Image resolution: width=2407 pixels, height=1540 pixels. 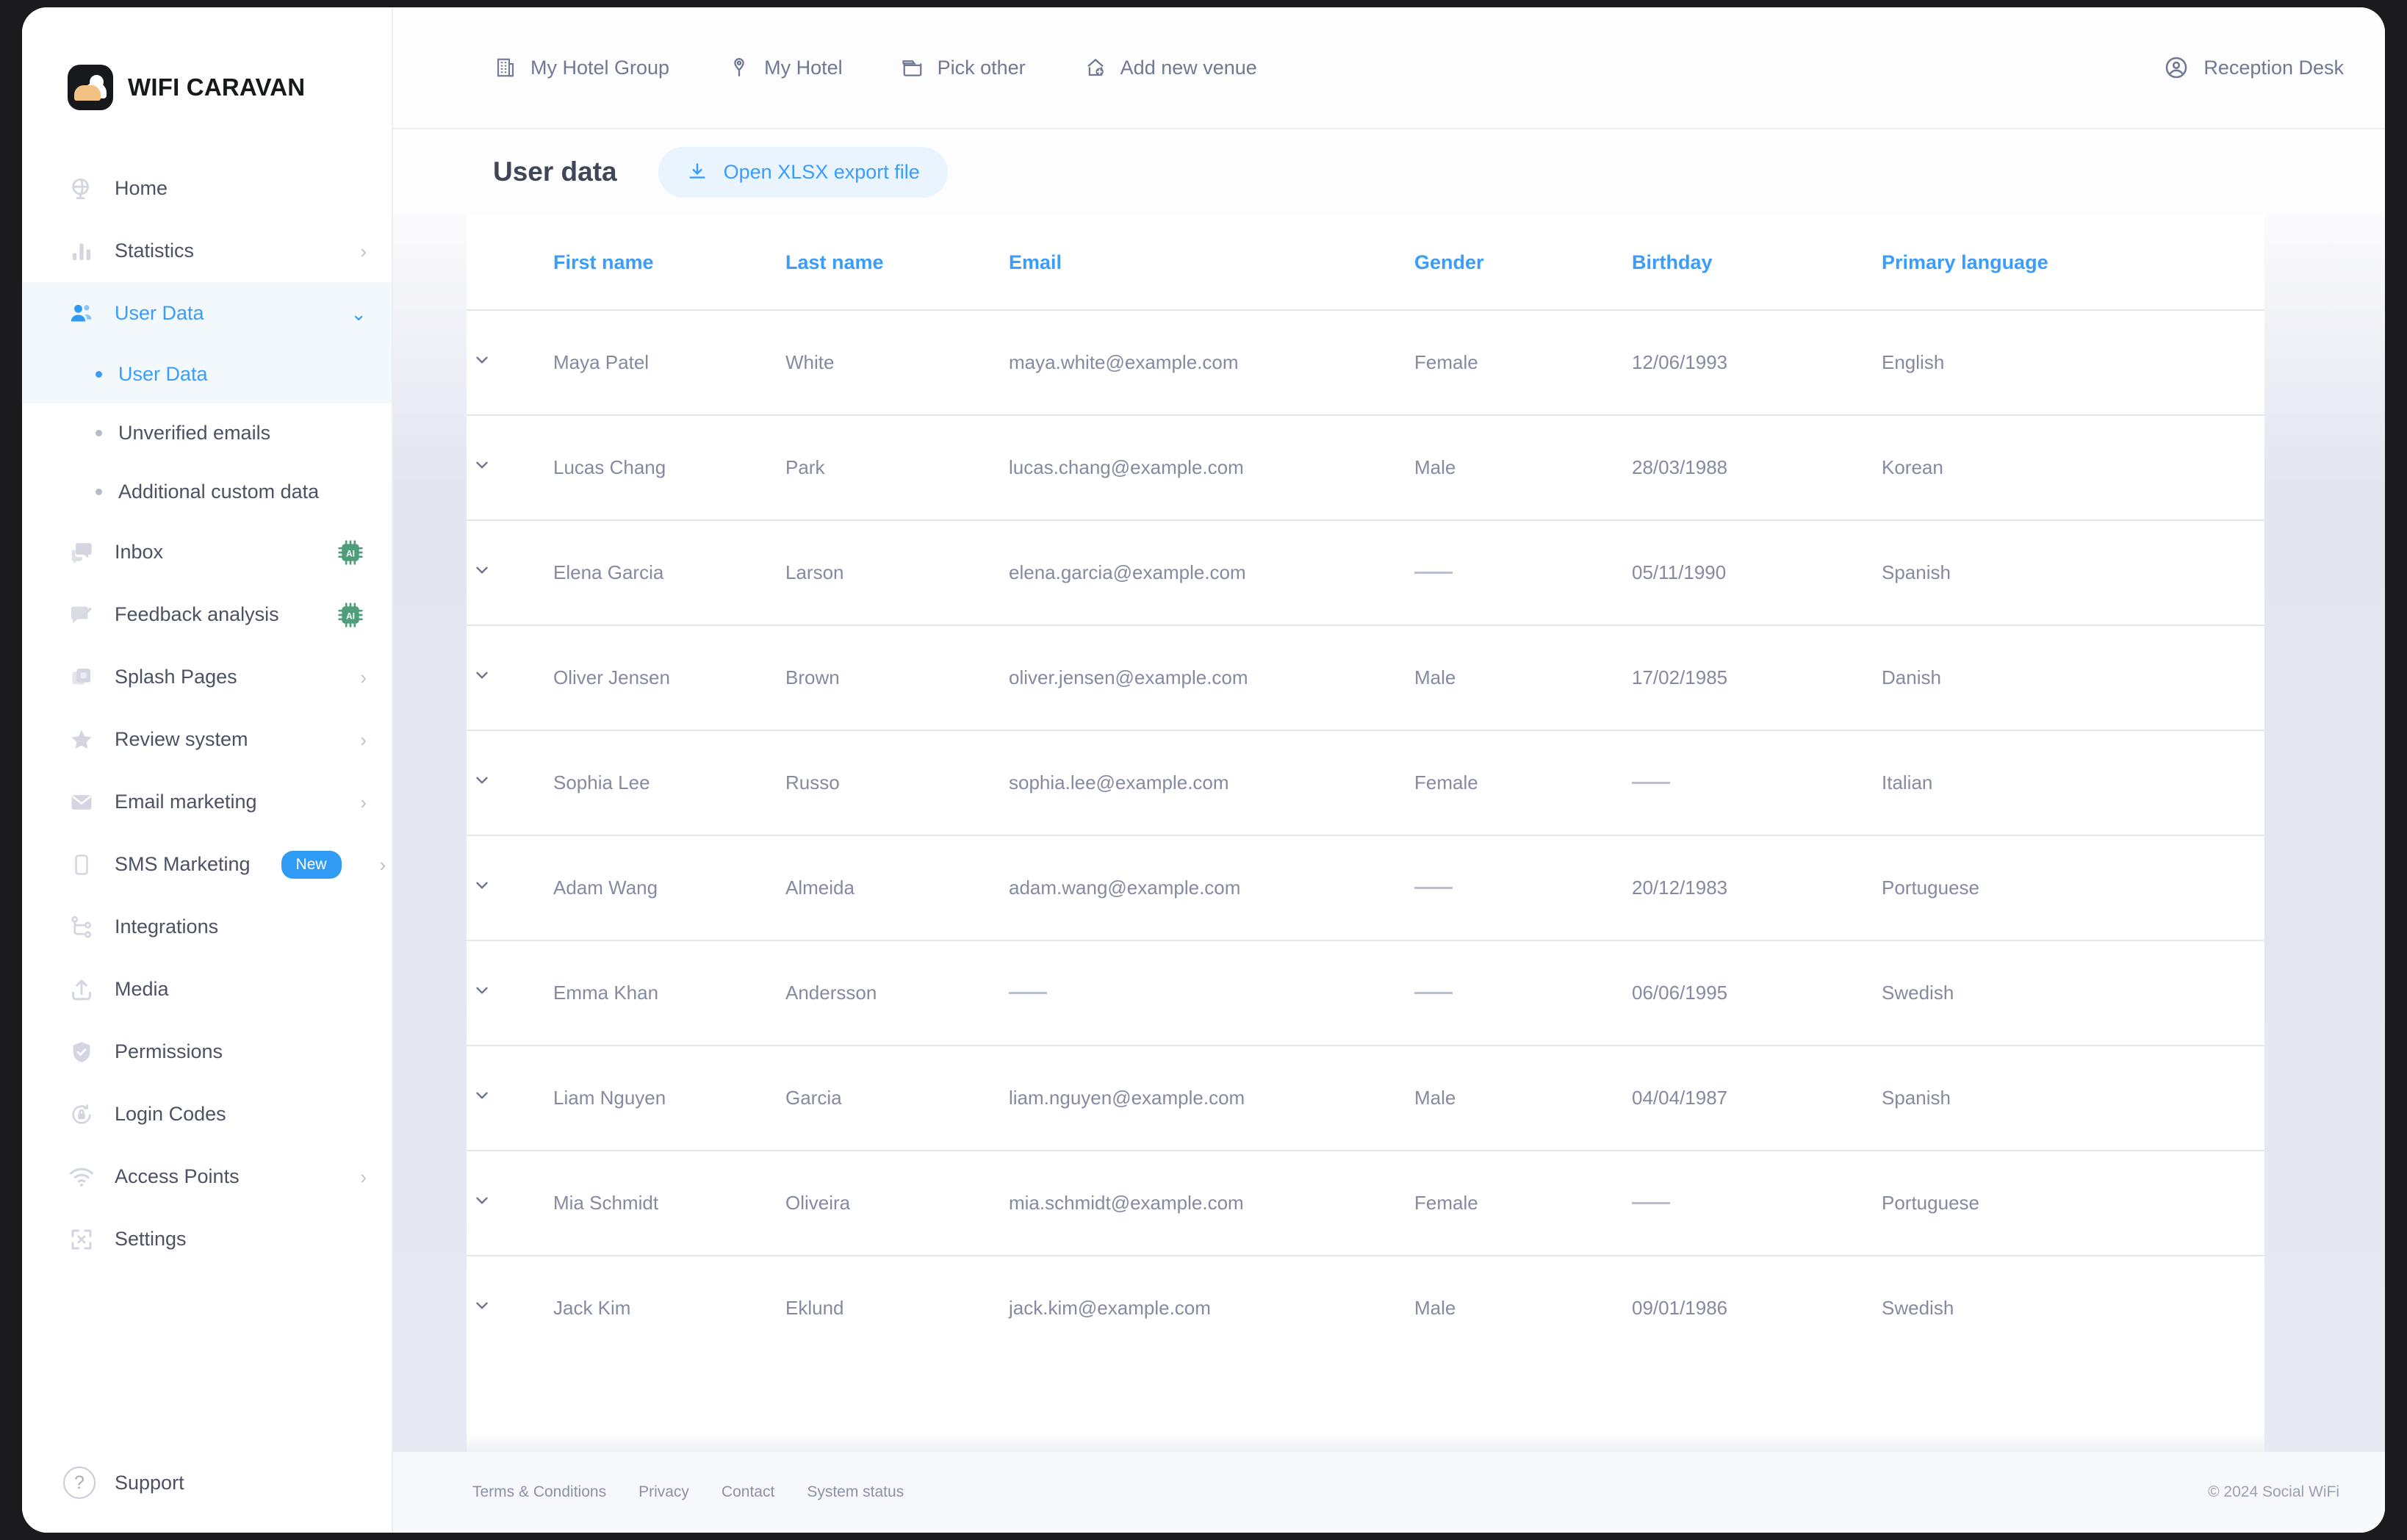 I want to click on sidebar-item-integrations: Integrations, so click(x=207, y=927).